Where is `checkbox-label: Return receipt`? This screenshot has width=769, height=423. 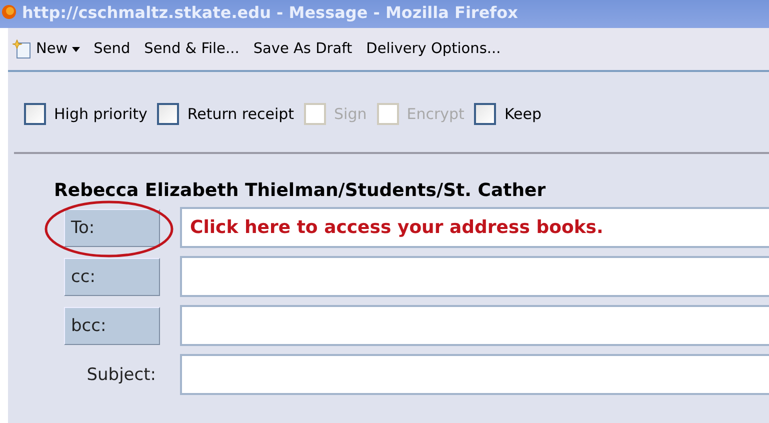
checkbox-label: Return receipt is located at coordinates (240, 114).